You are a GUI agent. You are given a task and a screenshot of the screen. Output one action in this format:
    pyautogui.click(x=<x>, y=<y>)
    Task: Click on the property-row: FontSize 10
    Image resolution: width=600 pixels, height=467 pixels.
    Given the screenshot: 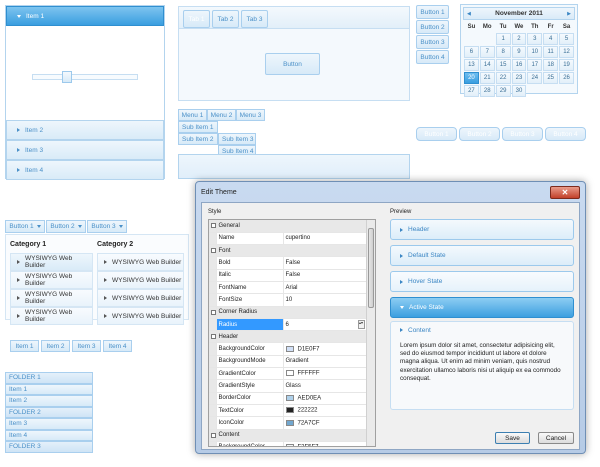 What is the action you would take?
    pyautogui.click(x=288, y=300)
    